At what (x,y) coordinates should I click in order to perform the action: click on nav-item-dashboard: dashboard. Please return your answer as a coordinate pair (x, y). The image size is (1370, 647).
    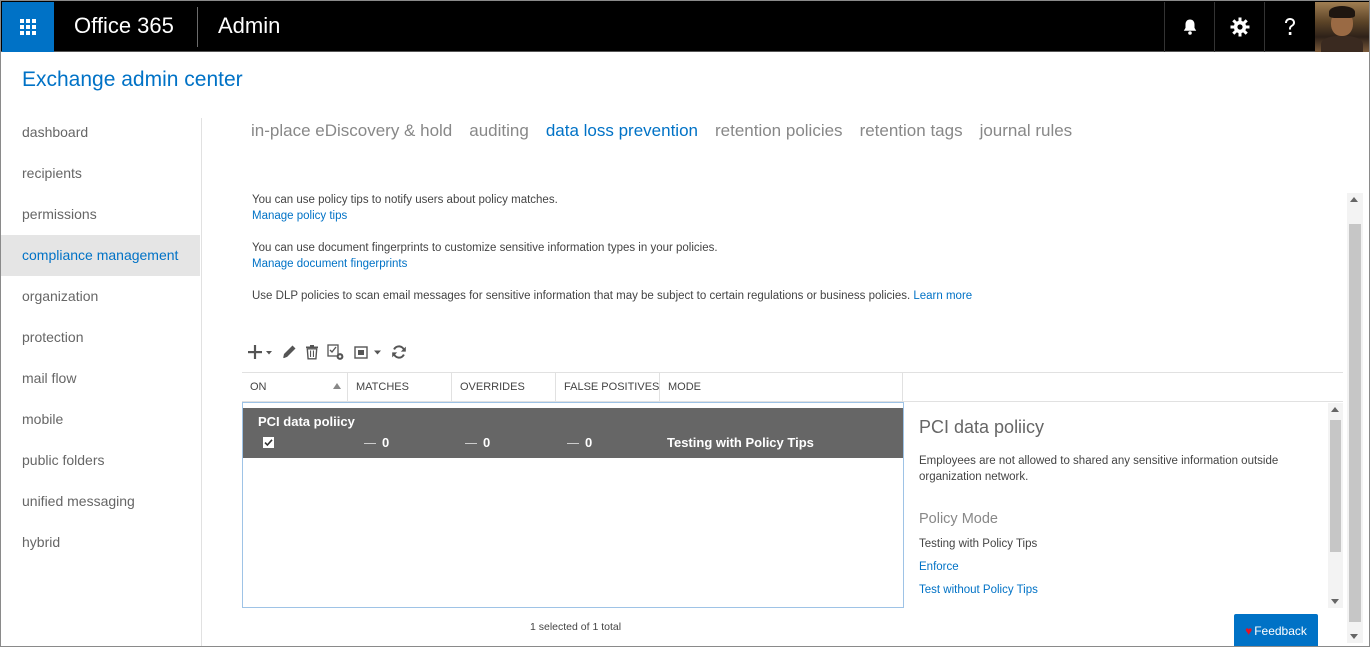
    Looking at the image, I should click on (100, 132).